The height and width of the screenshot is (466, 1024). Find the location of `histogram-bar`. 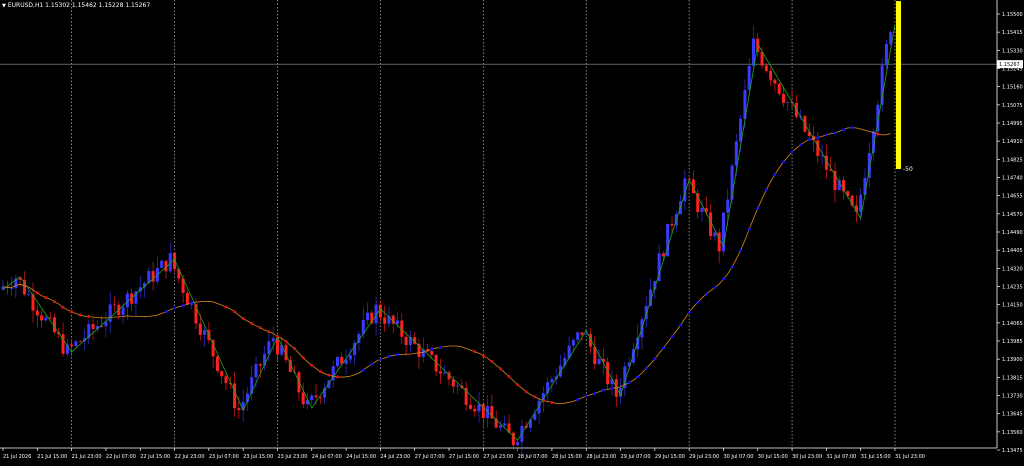

histogram-bar is located at coordinates (898, 85).